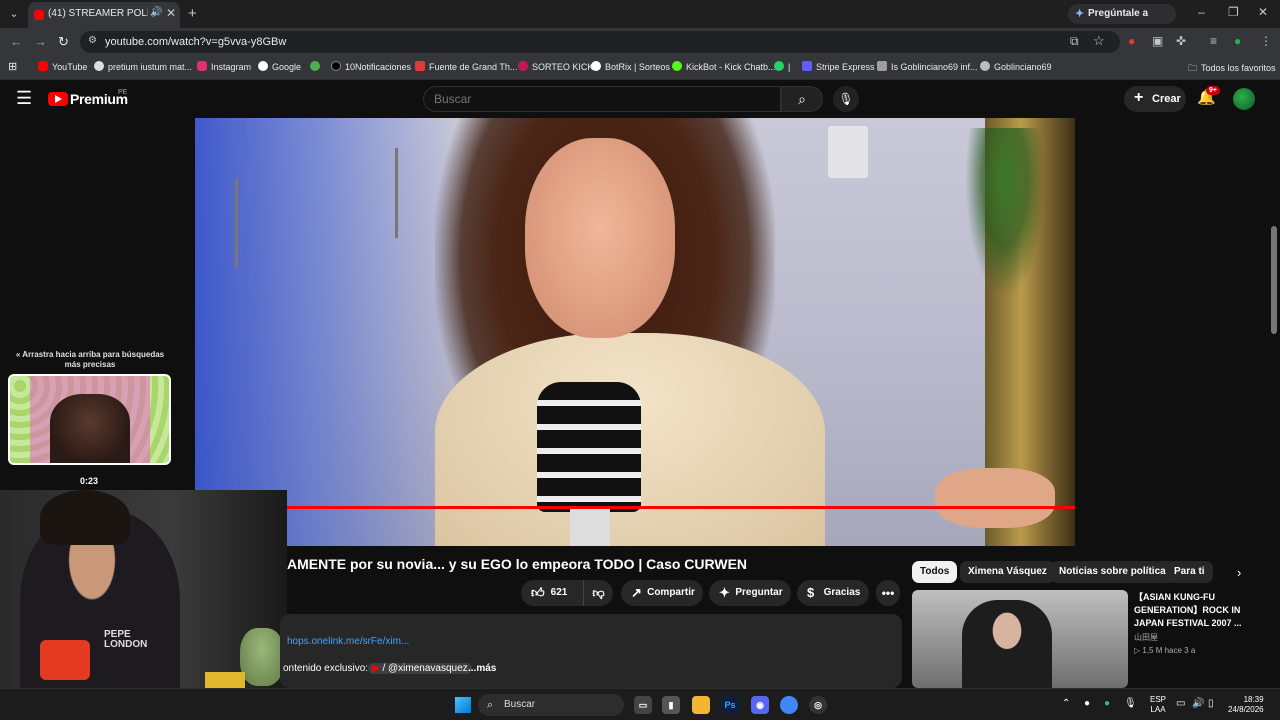 This screenshot has width=1280, height=720. I want to click on chip-all: Todos, so click(935, 572).